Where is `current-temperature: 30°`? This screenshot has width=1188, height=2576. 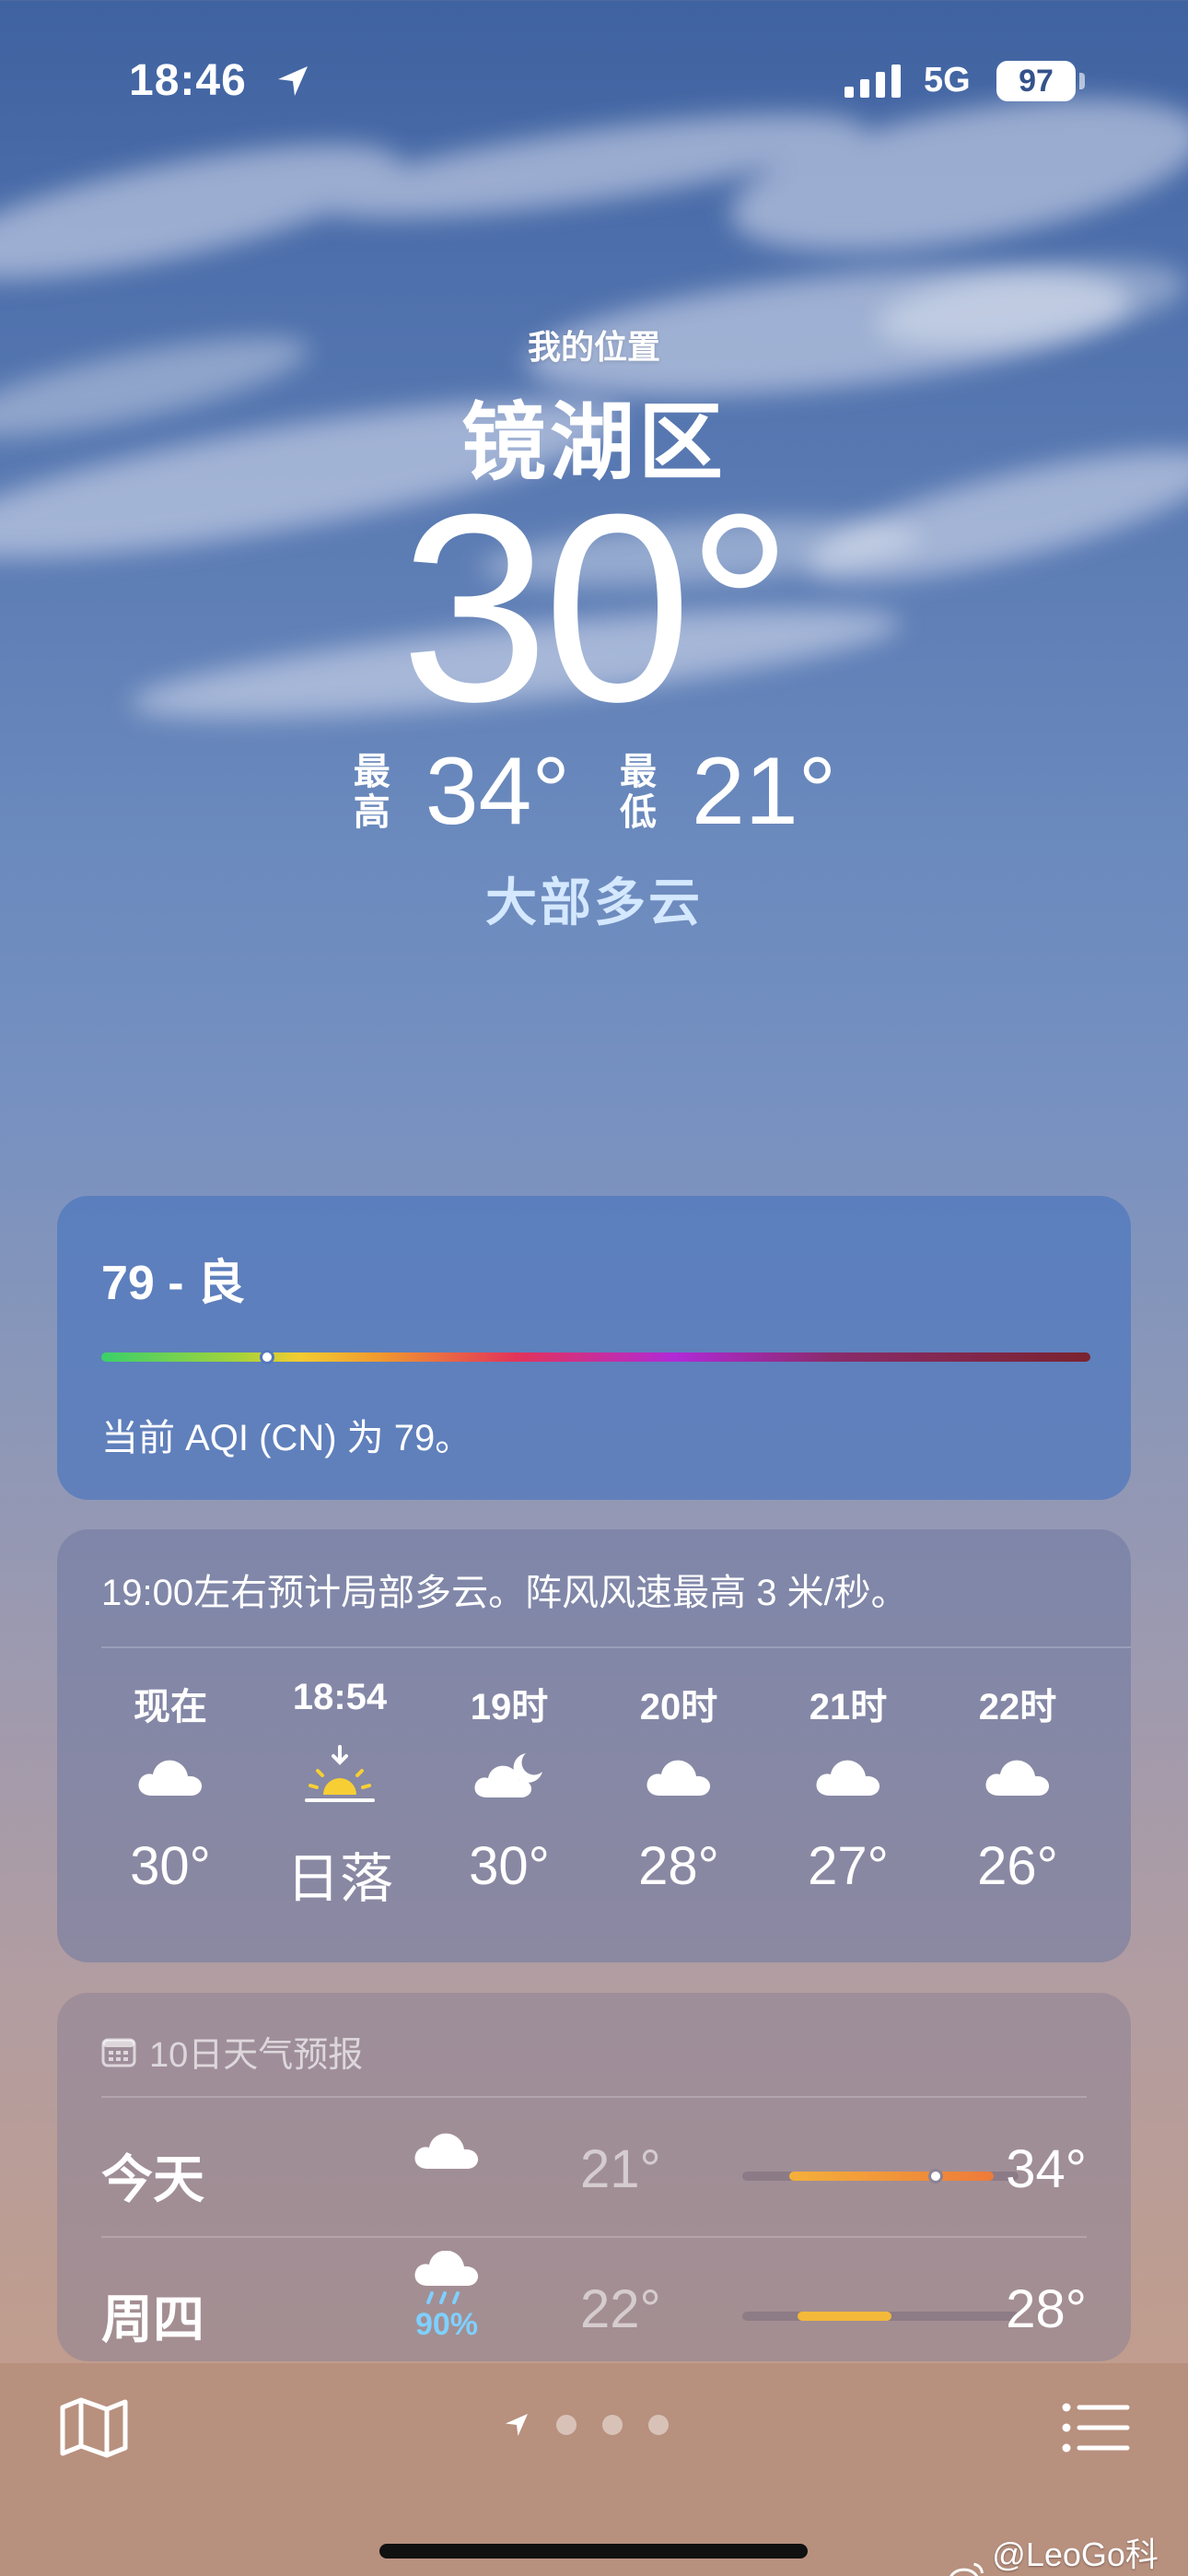 current-temperature: 30° is located at coordinates (597, 608).